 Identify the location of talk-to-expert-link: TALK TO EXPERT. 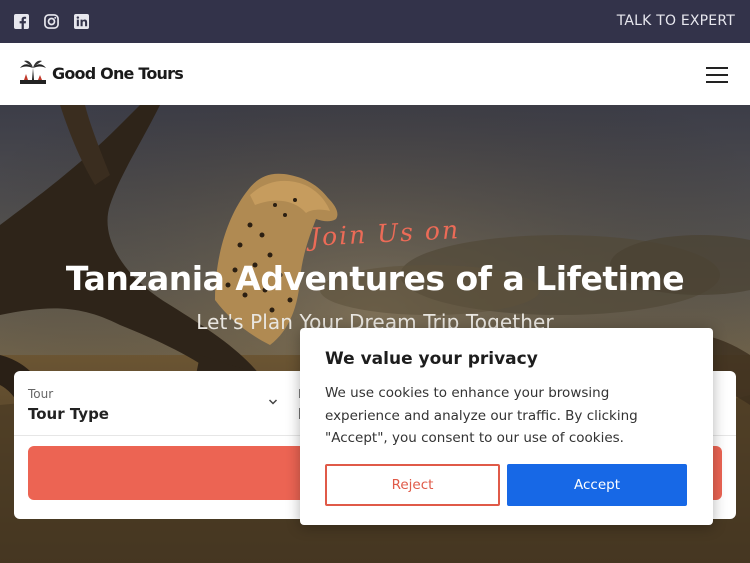
(676, 21).